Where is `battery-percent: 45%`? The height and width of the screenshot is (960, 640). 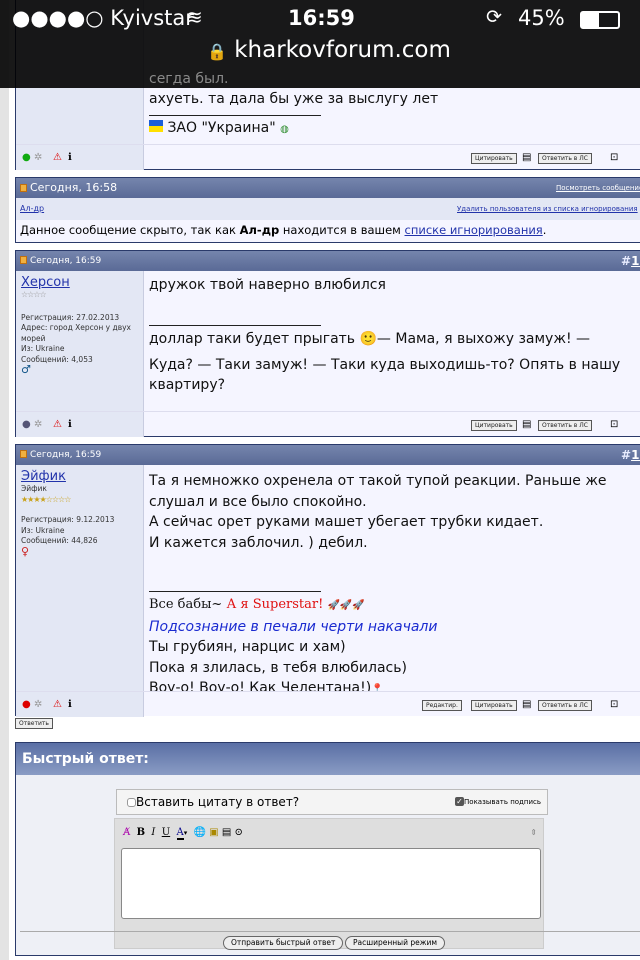 battery-percent: 45% is located at coordinates (541, 18).